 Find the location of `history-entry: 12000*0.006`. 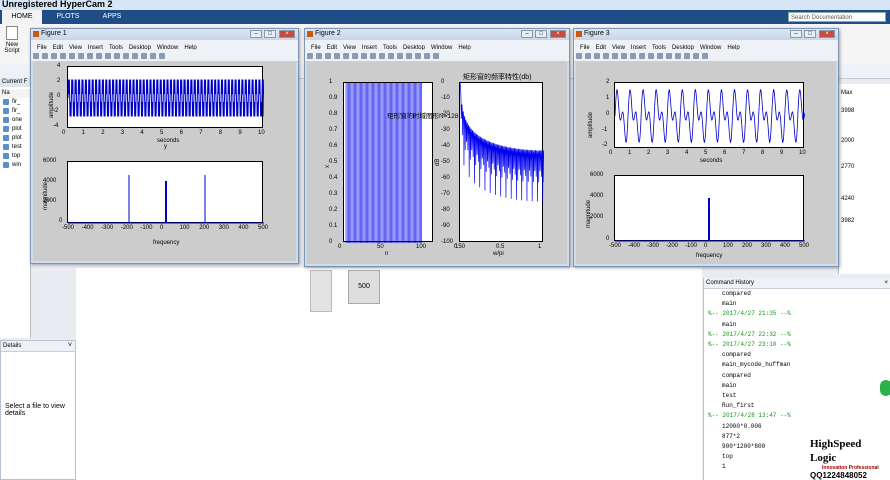

history-entry: 12000*0.006 is located at coordinates (742, 426).